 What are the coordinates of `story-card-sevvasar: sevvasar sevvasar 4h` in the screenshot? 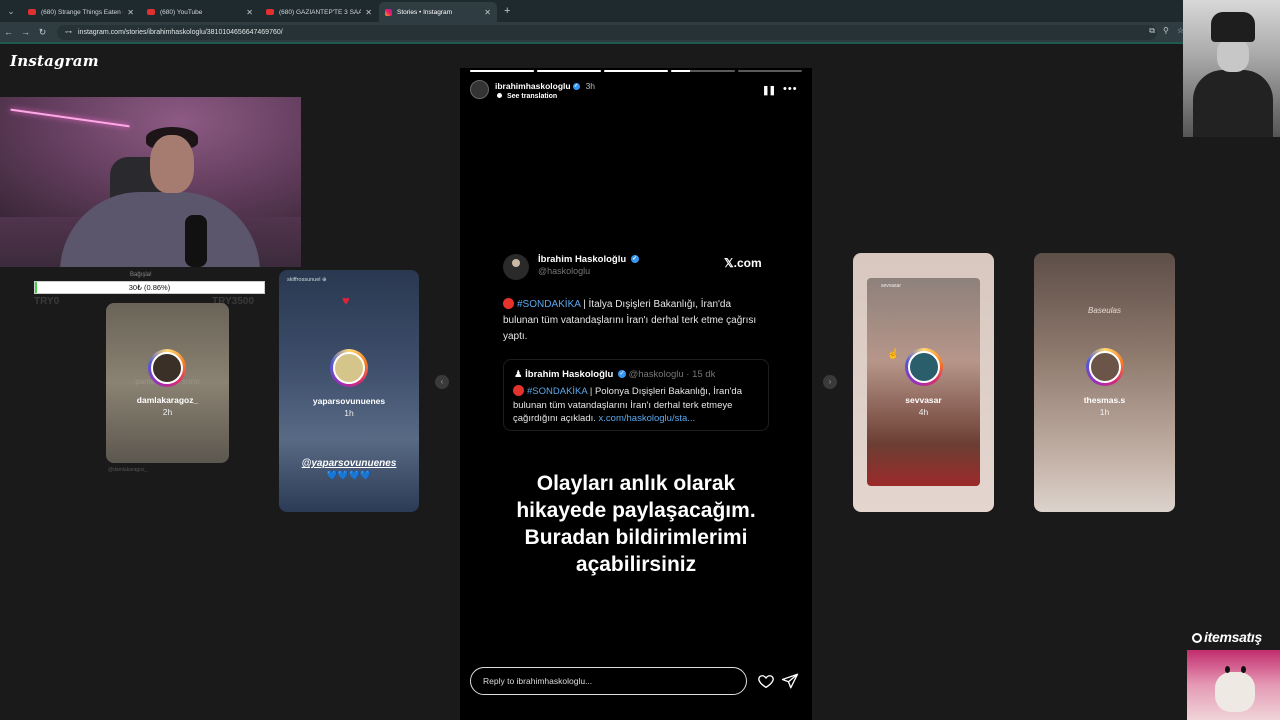 It's located at (923, 382).